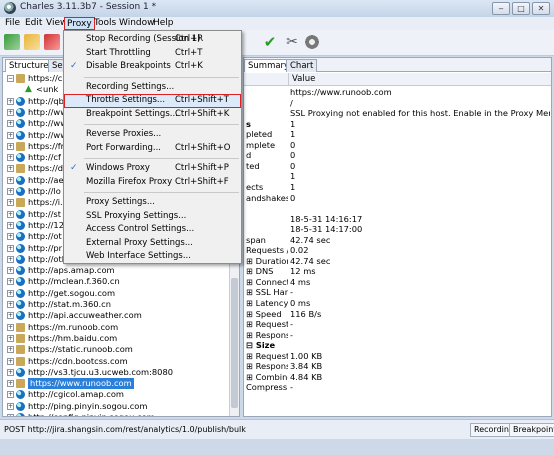  I want to click on menu-item-start-throttling: Start Throttling Ctrl+T, so click(152, 54).